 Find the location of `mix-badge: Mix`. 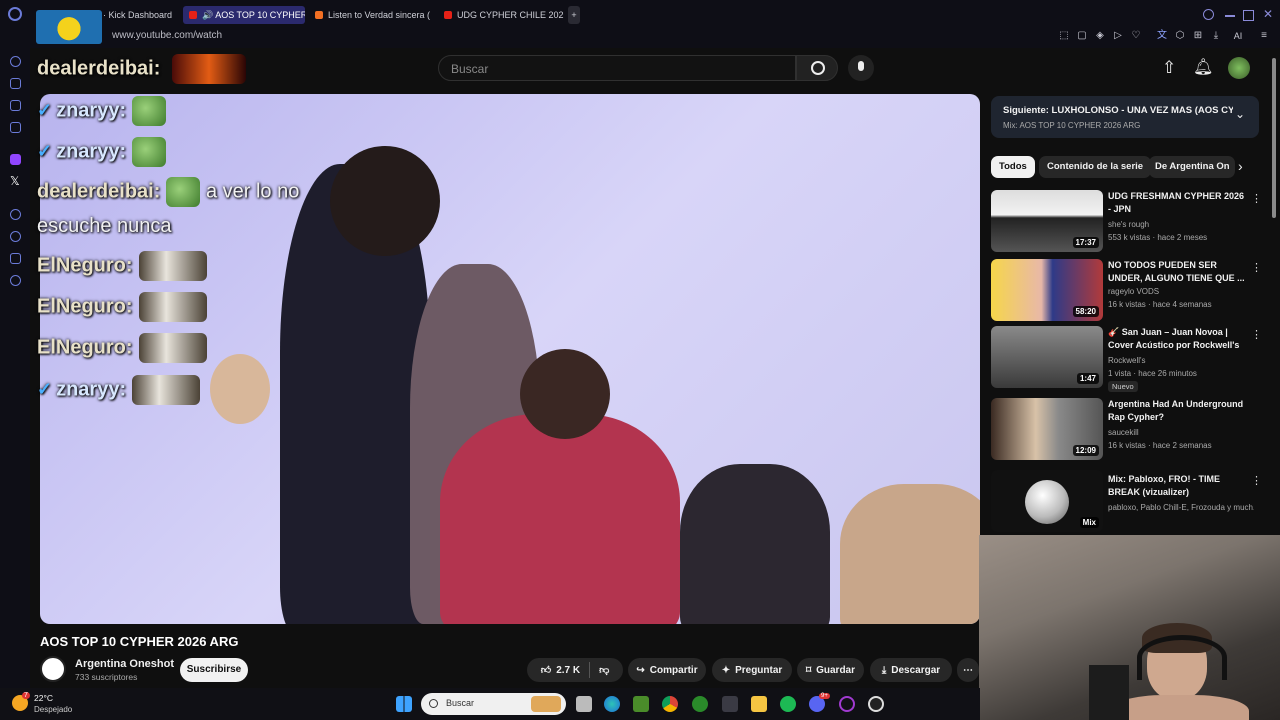

mix-badge: Mix is located at coordinates (1089, 522).